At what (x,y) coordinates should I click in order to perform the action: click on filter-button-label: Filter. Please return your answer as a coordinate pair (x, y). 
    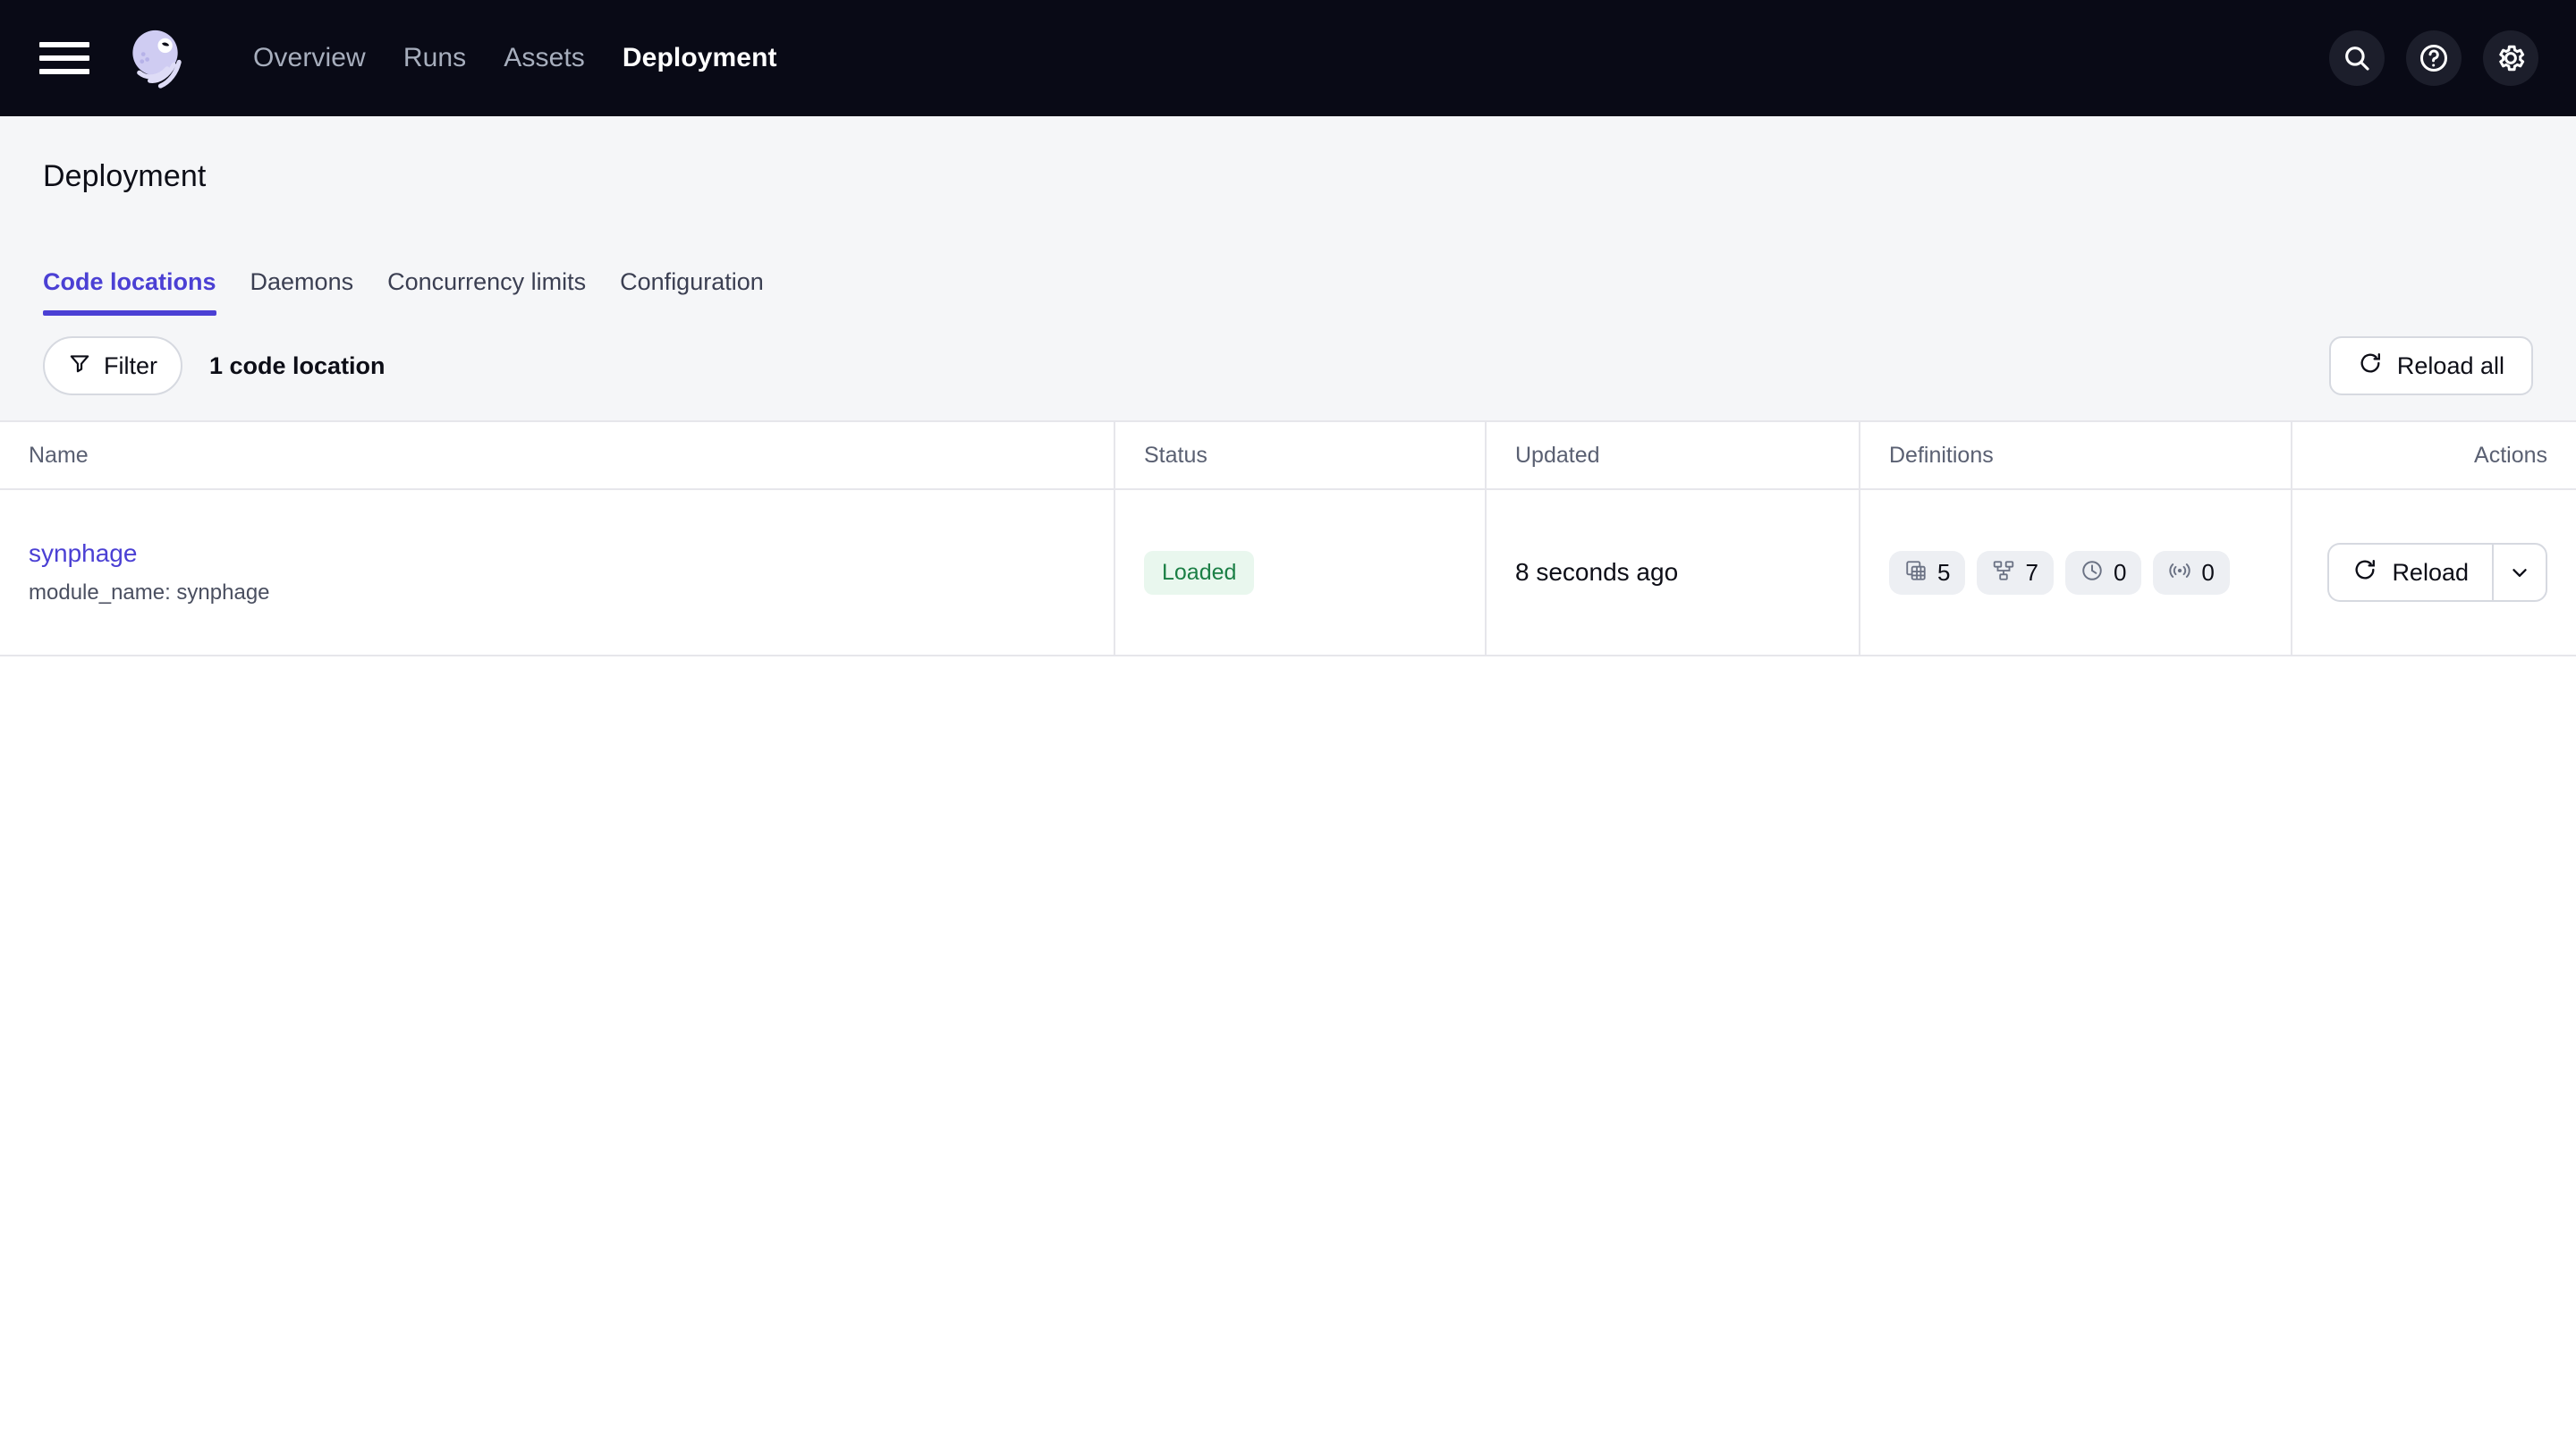
    Looking at the image, I should click on (130, 365).